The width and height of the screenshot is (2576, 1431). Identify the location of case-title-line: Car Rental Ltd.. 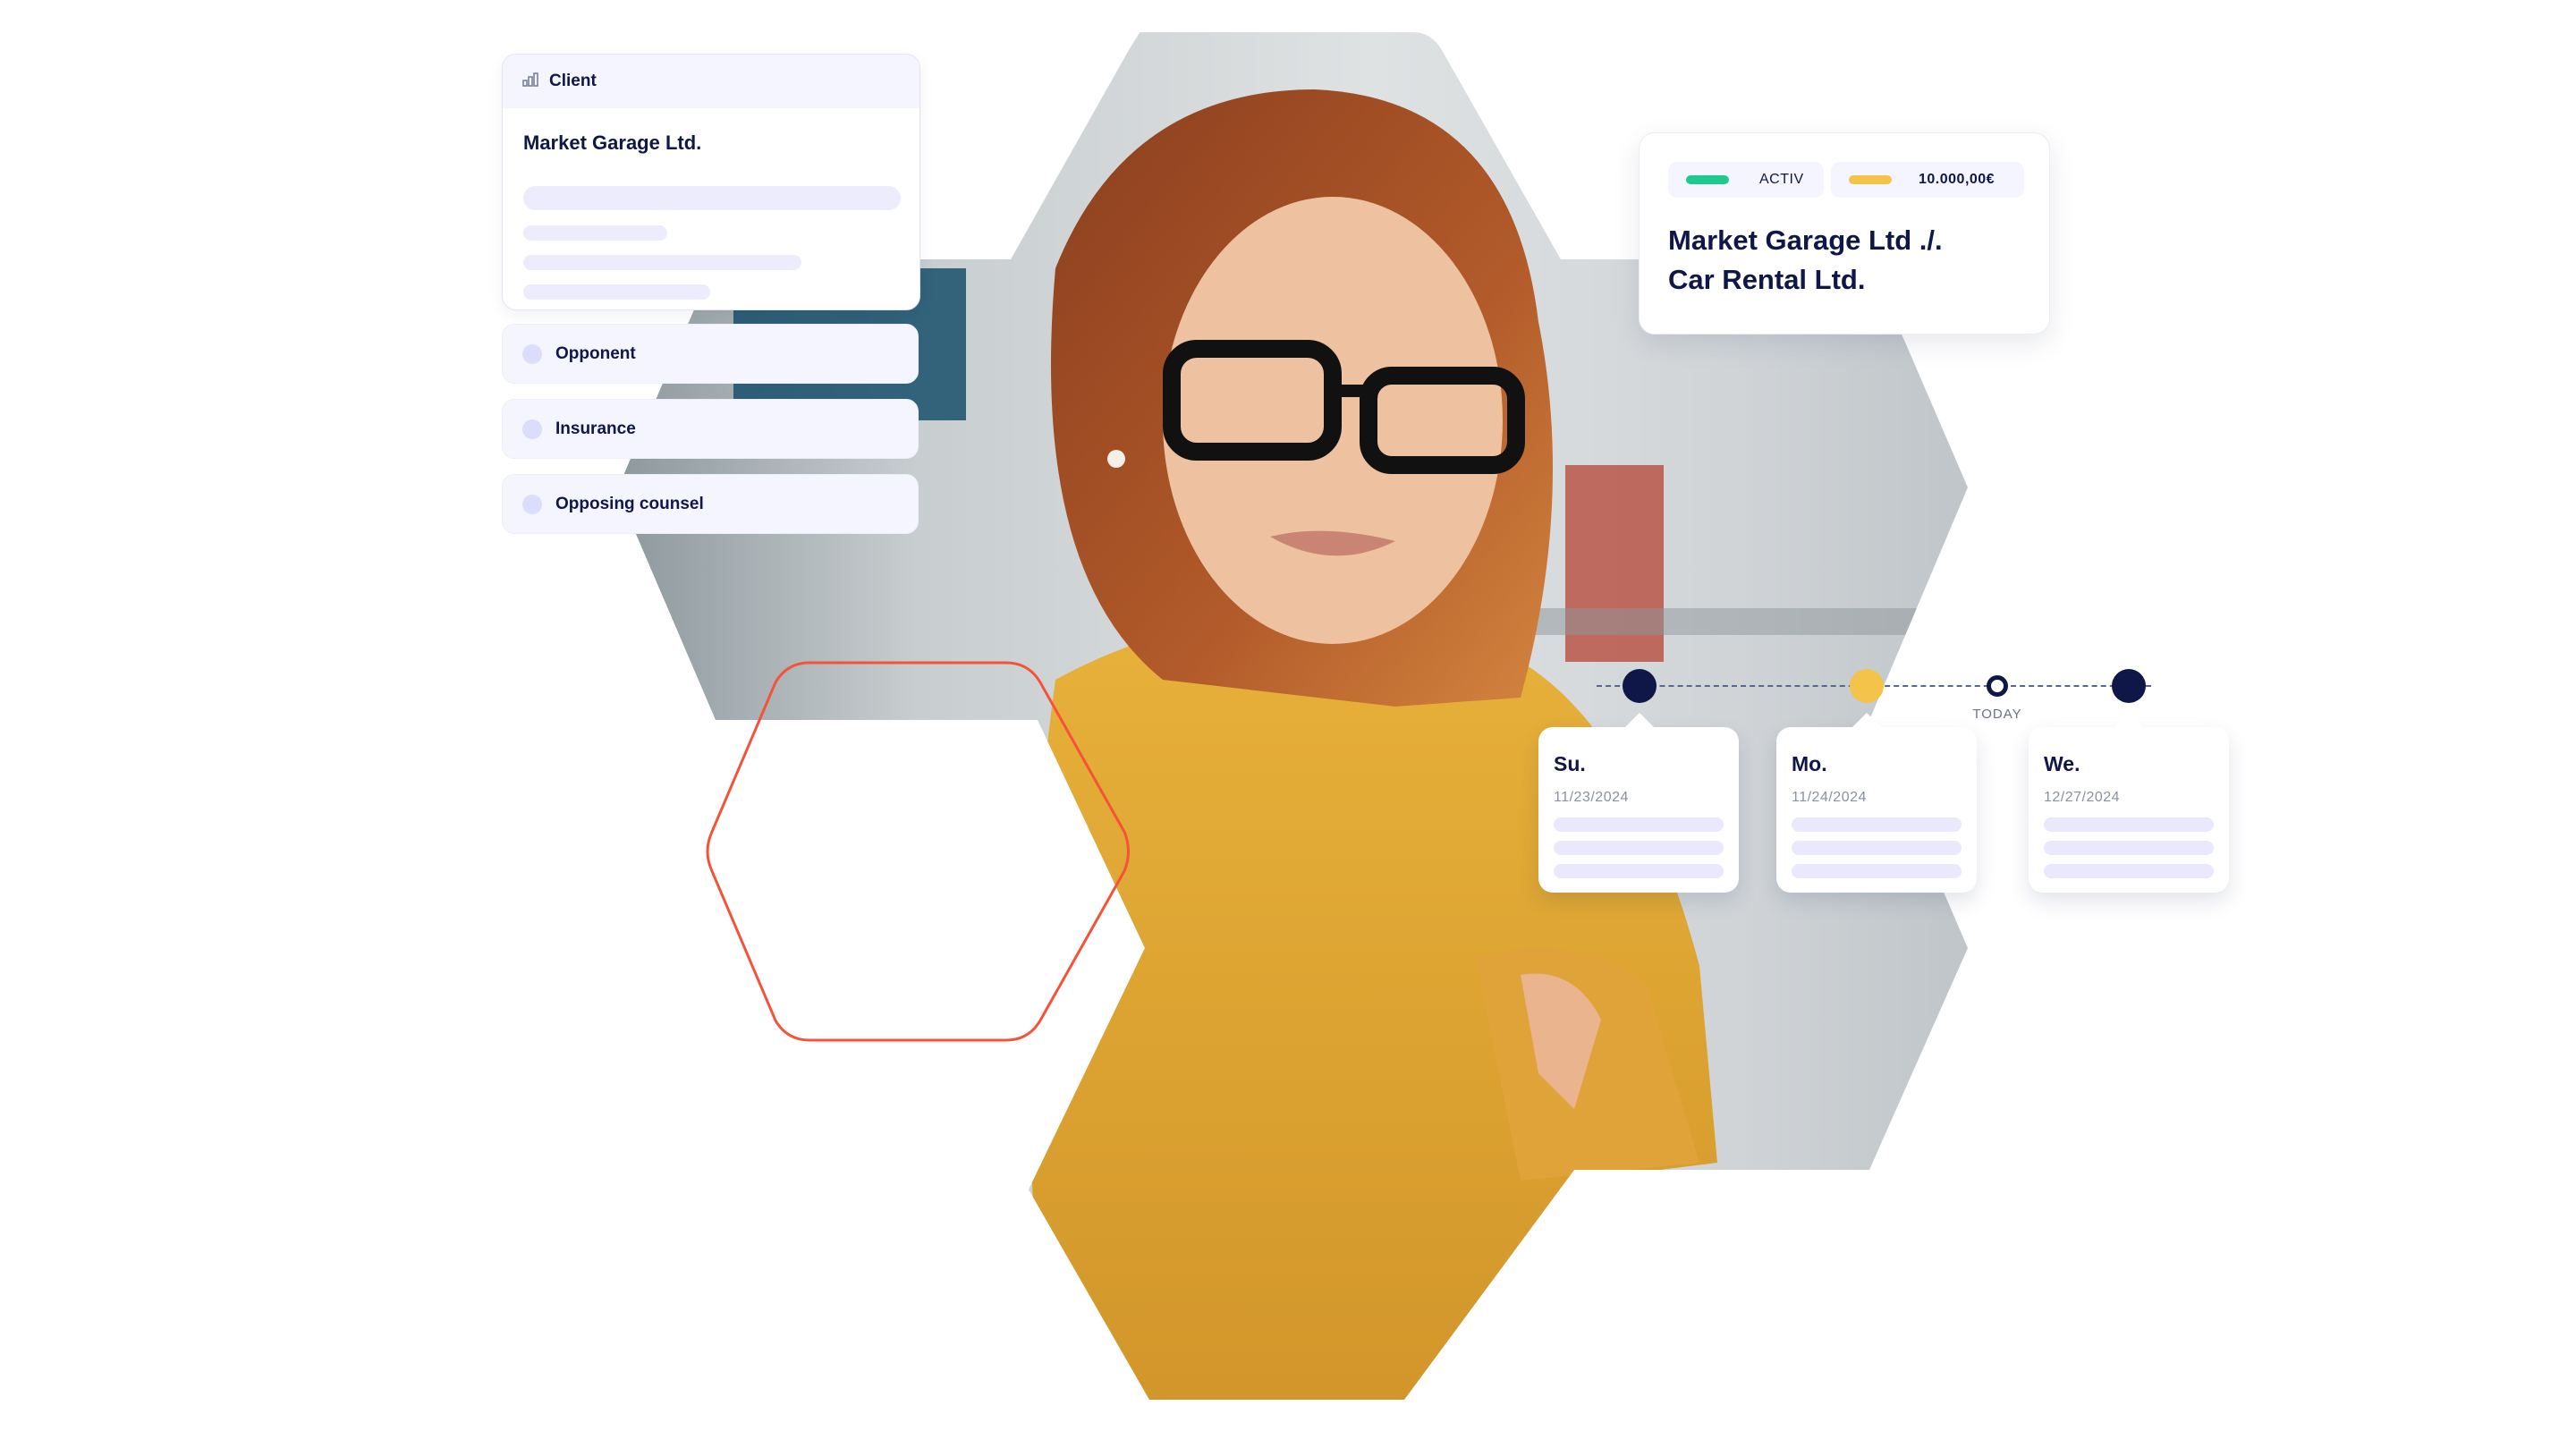
(1767, 279).